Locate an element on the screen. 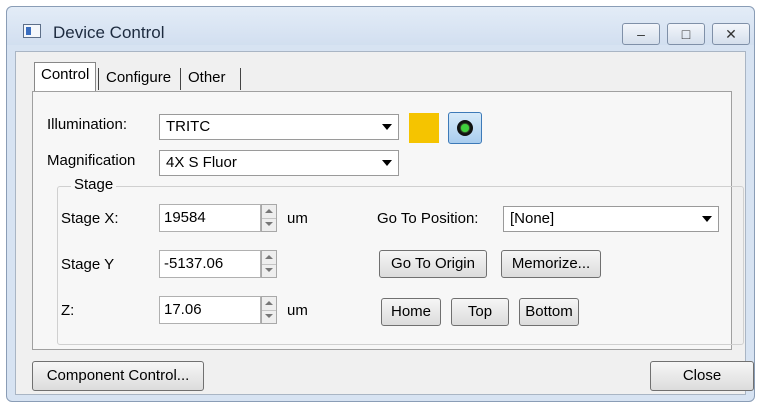 This screenshot has height=406, width=761. stage-y-label: Stage Y is located at coordinates (88, 264).